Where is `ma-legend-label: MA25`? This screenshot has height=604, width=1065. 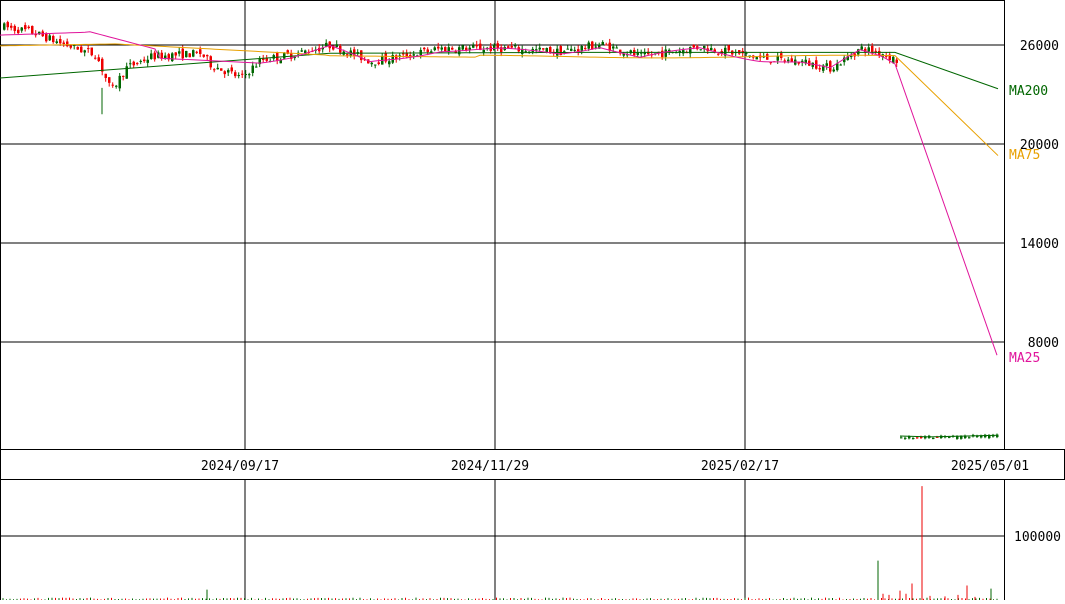
ma-legend-label: MA25 is located at coordinates (1024, 358).